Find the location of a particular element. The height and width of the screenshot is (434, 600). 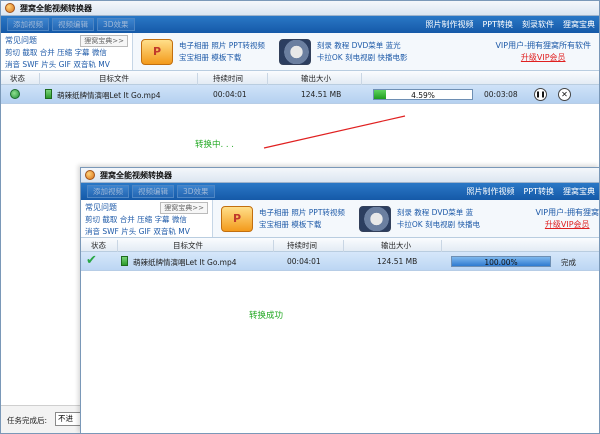

burn-software-link: 刻录软件 is located at coordinates (538, 24).